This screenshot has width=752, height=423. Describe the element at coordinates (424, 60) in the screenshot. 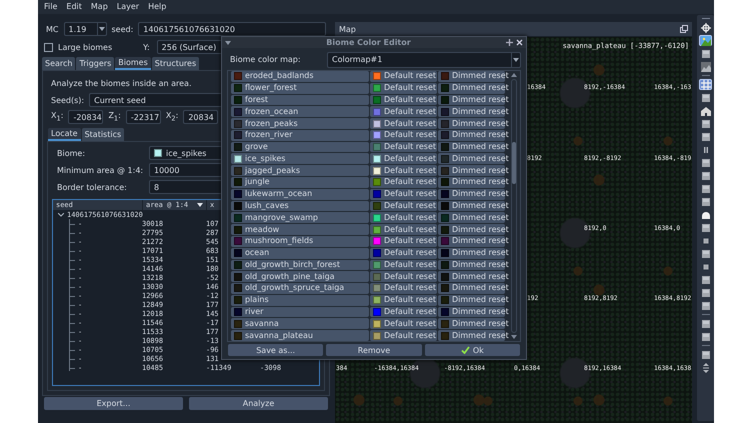

I see `color-map-dropdown: Colormap#1` at that location.